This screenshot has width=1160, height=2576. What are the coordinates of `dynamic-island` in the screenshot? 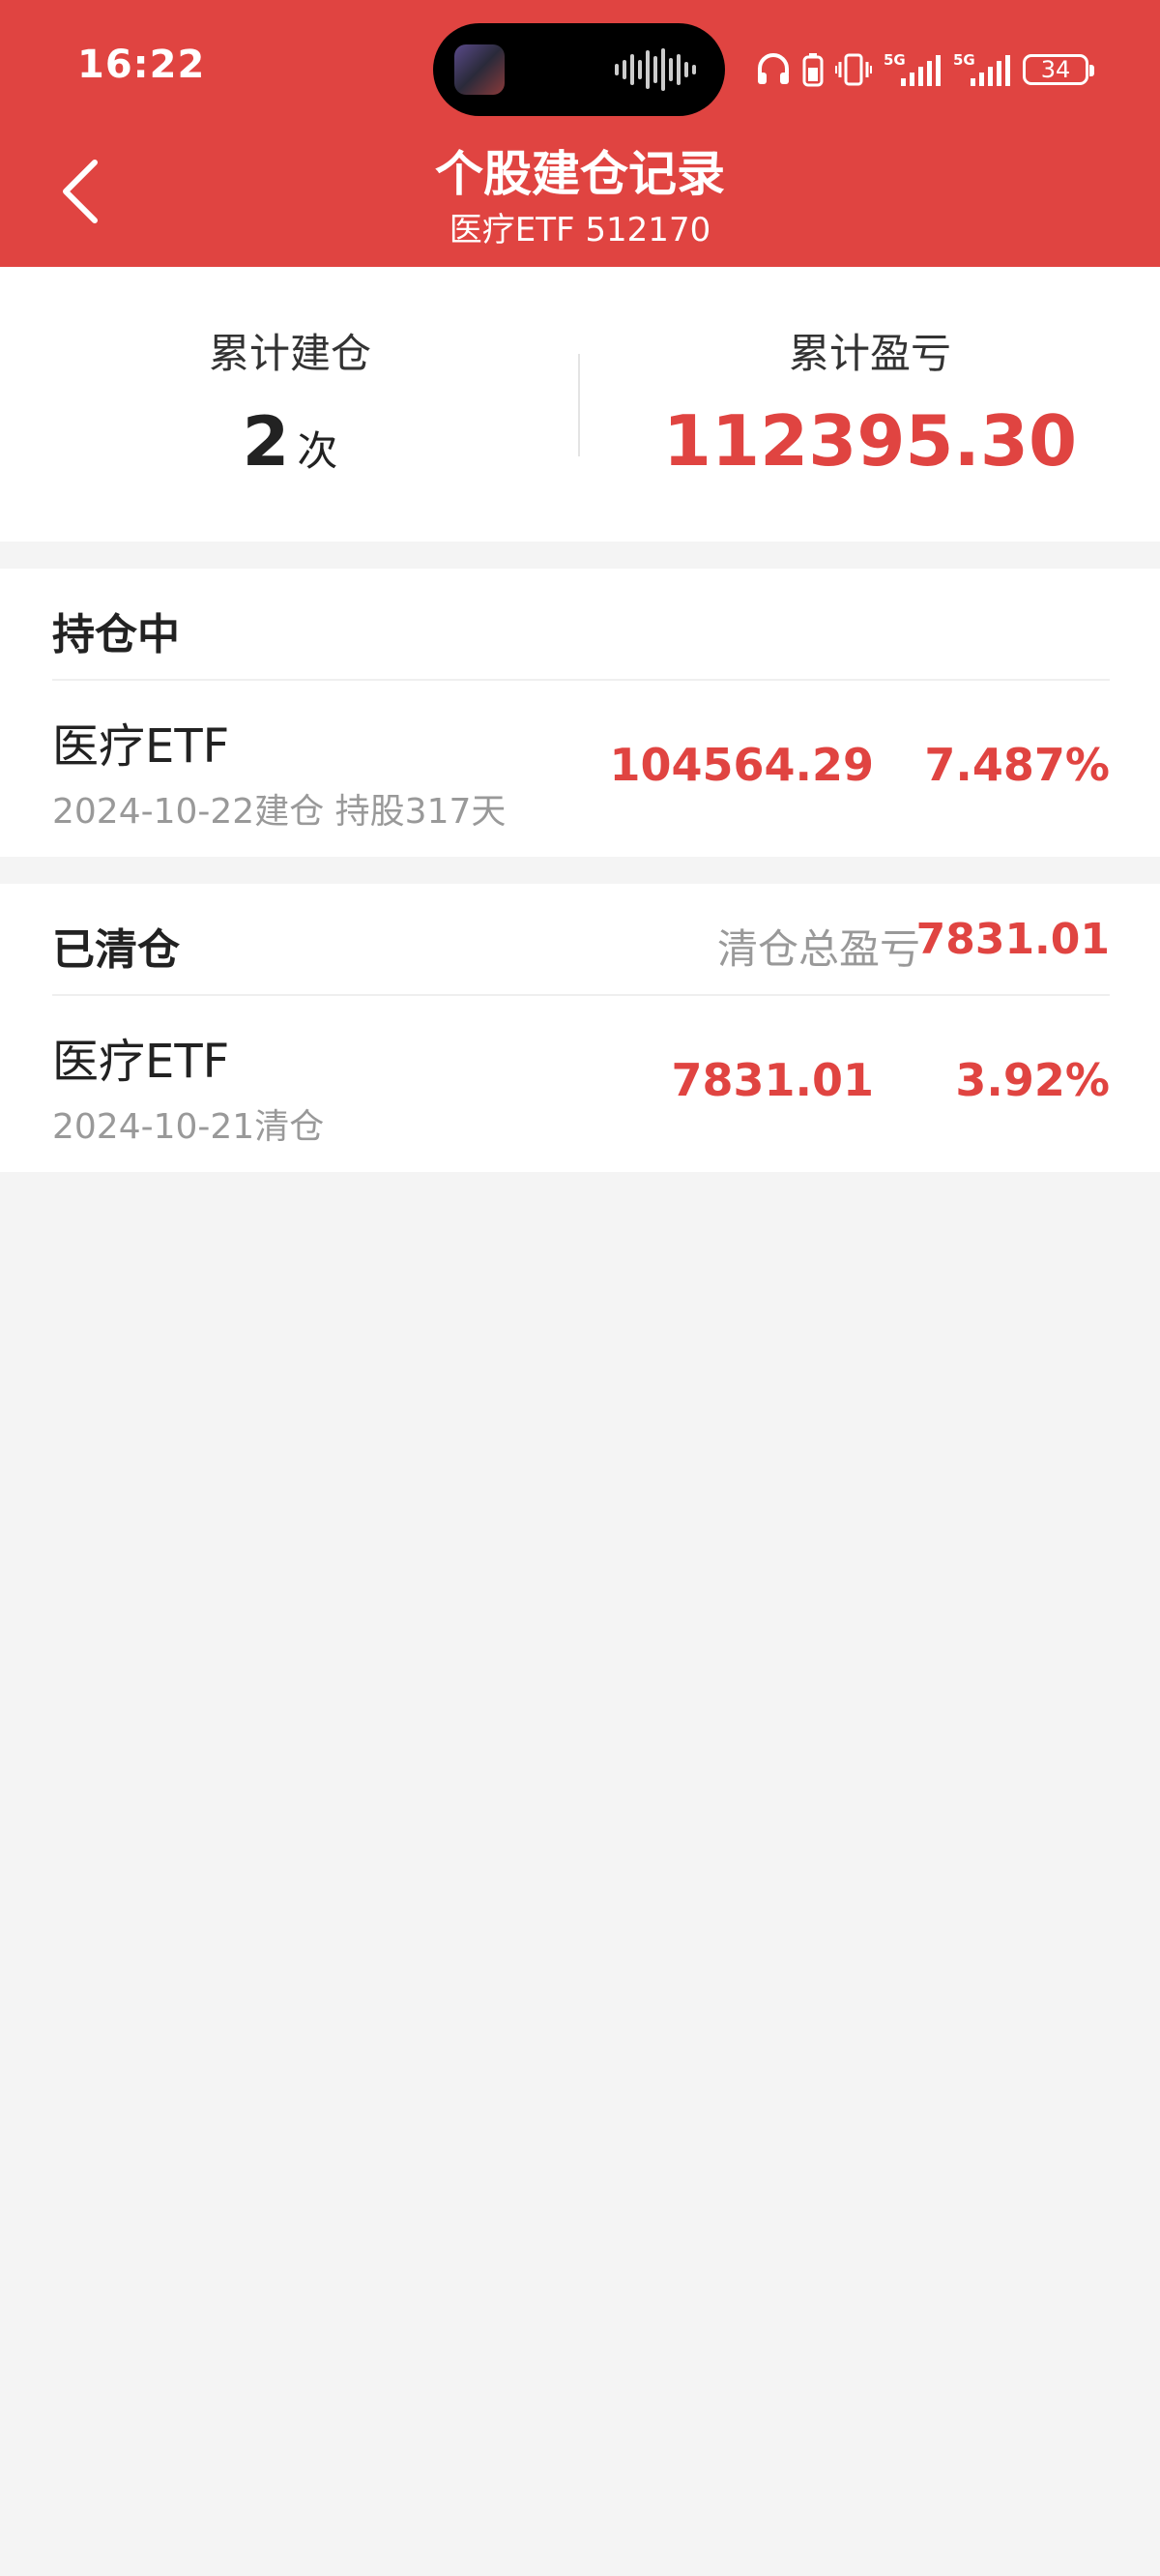 It's located at (579, 69).